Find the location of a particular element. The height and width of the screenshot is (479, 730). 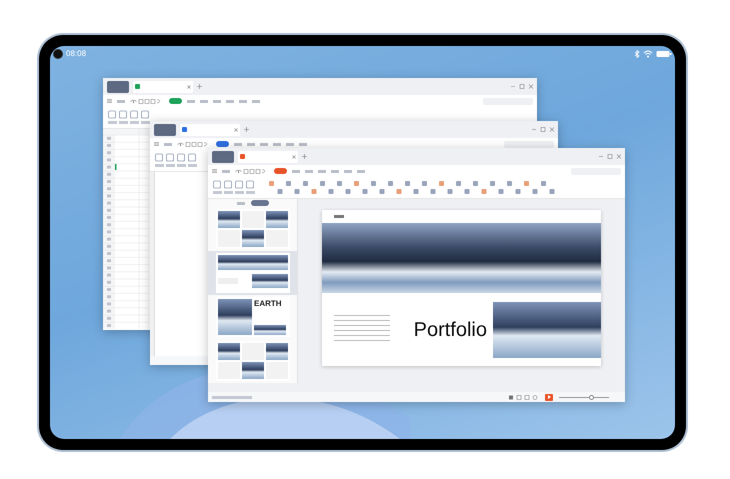

thumbnail-row is located at coordinates (252, 273).